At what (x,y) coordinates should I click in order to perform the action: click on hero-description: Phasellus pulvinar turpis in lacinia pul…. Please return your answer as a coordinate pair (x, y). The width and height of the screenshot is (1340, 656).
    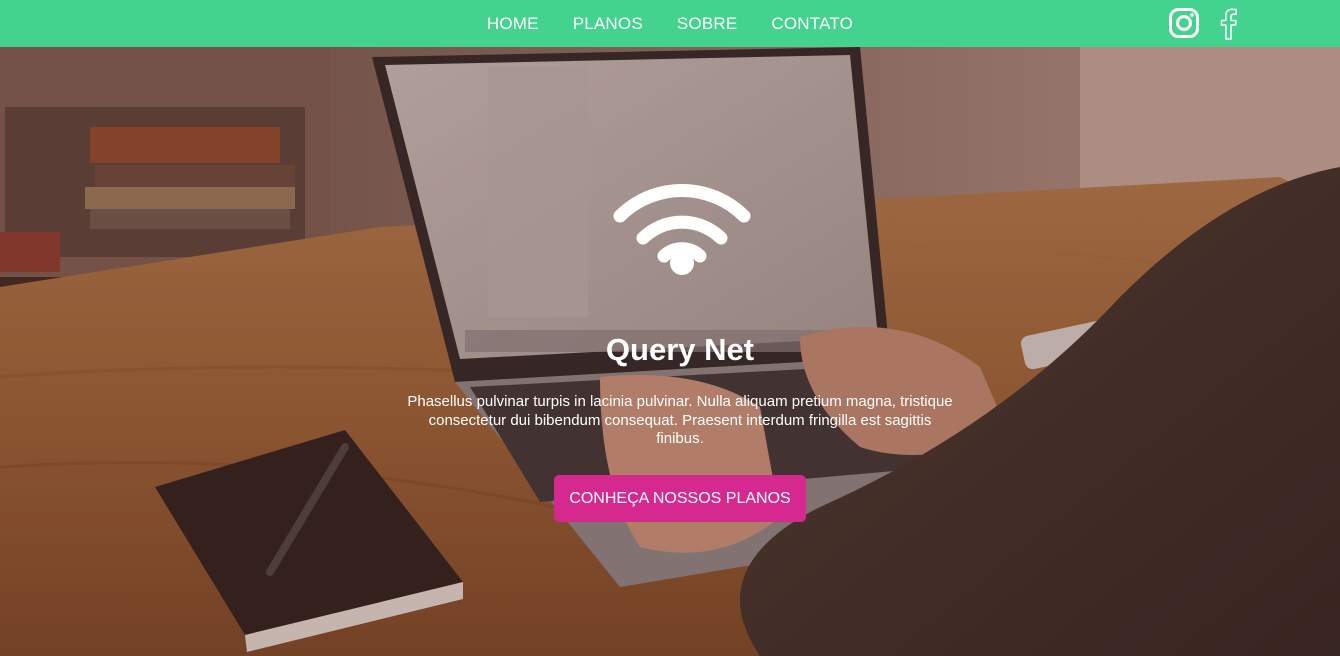
    Looking at the image, I should click on (680, 420).